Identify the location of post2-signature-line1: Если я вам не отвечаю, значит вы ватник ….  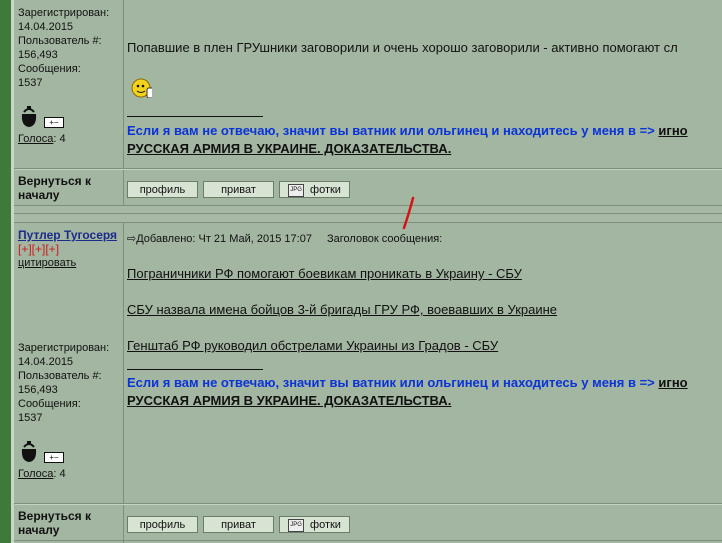
(407, 382).